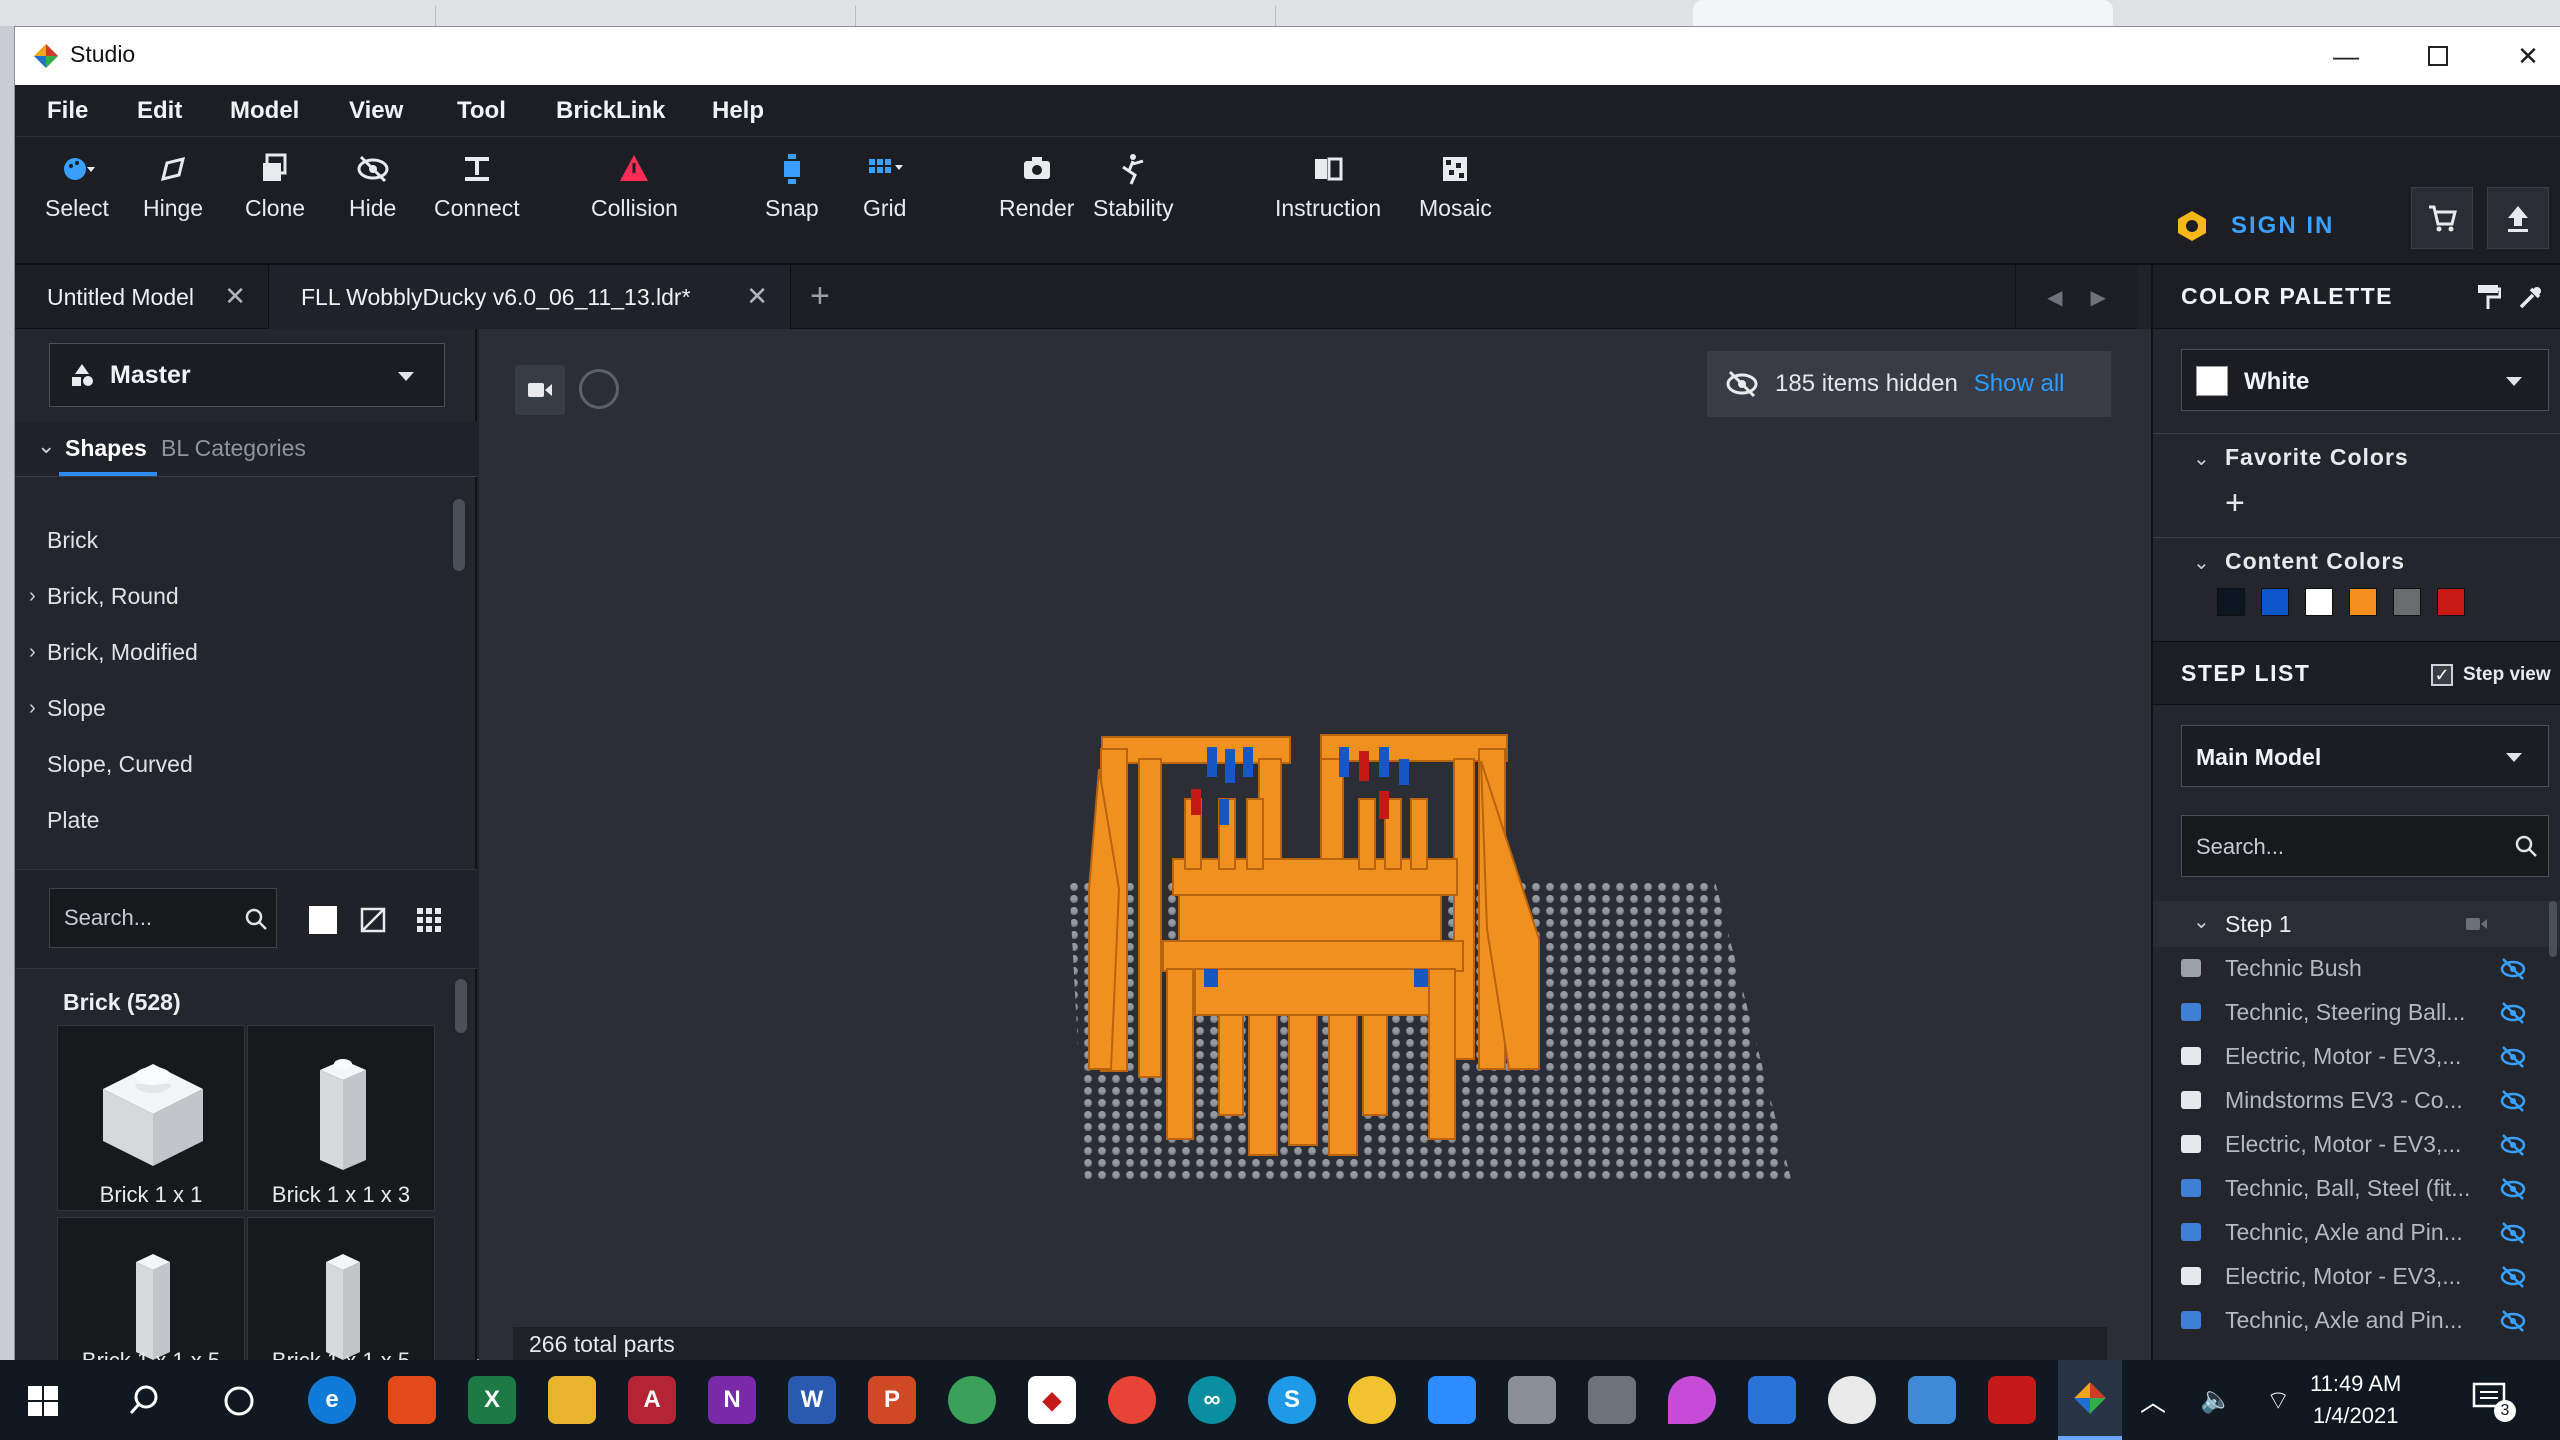 The image size is (2560, 1440). What do you see at coordinates (2442, 675) in the screenshot?
I see `step-view-checkbox: ✓` at bounding box center [2442, 675].